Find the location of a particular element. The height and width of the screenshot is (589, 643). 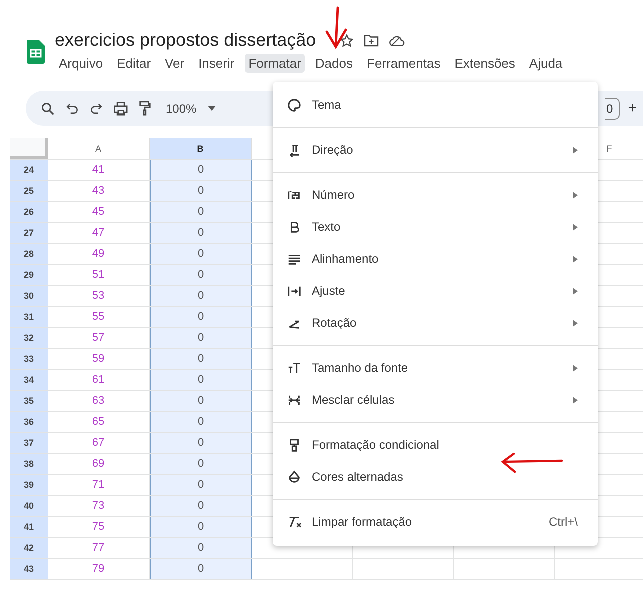

row-header: 28 is located at coordinates (29, 254).